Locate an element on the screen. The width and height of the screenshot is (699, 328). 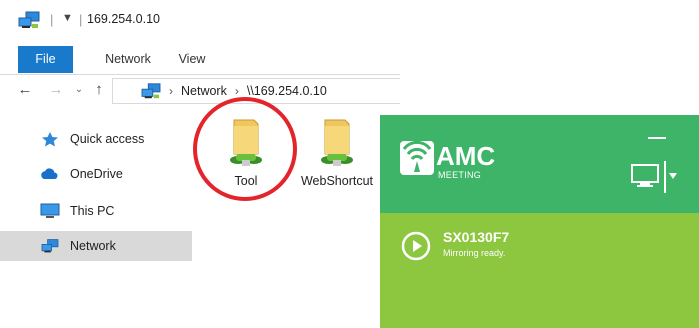
folder-item-webshortcut: WebShortcut is located at coordinates (337, 152).